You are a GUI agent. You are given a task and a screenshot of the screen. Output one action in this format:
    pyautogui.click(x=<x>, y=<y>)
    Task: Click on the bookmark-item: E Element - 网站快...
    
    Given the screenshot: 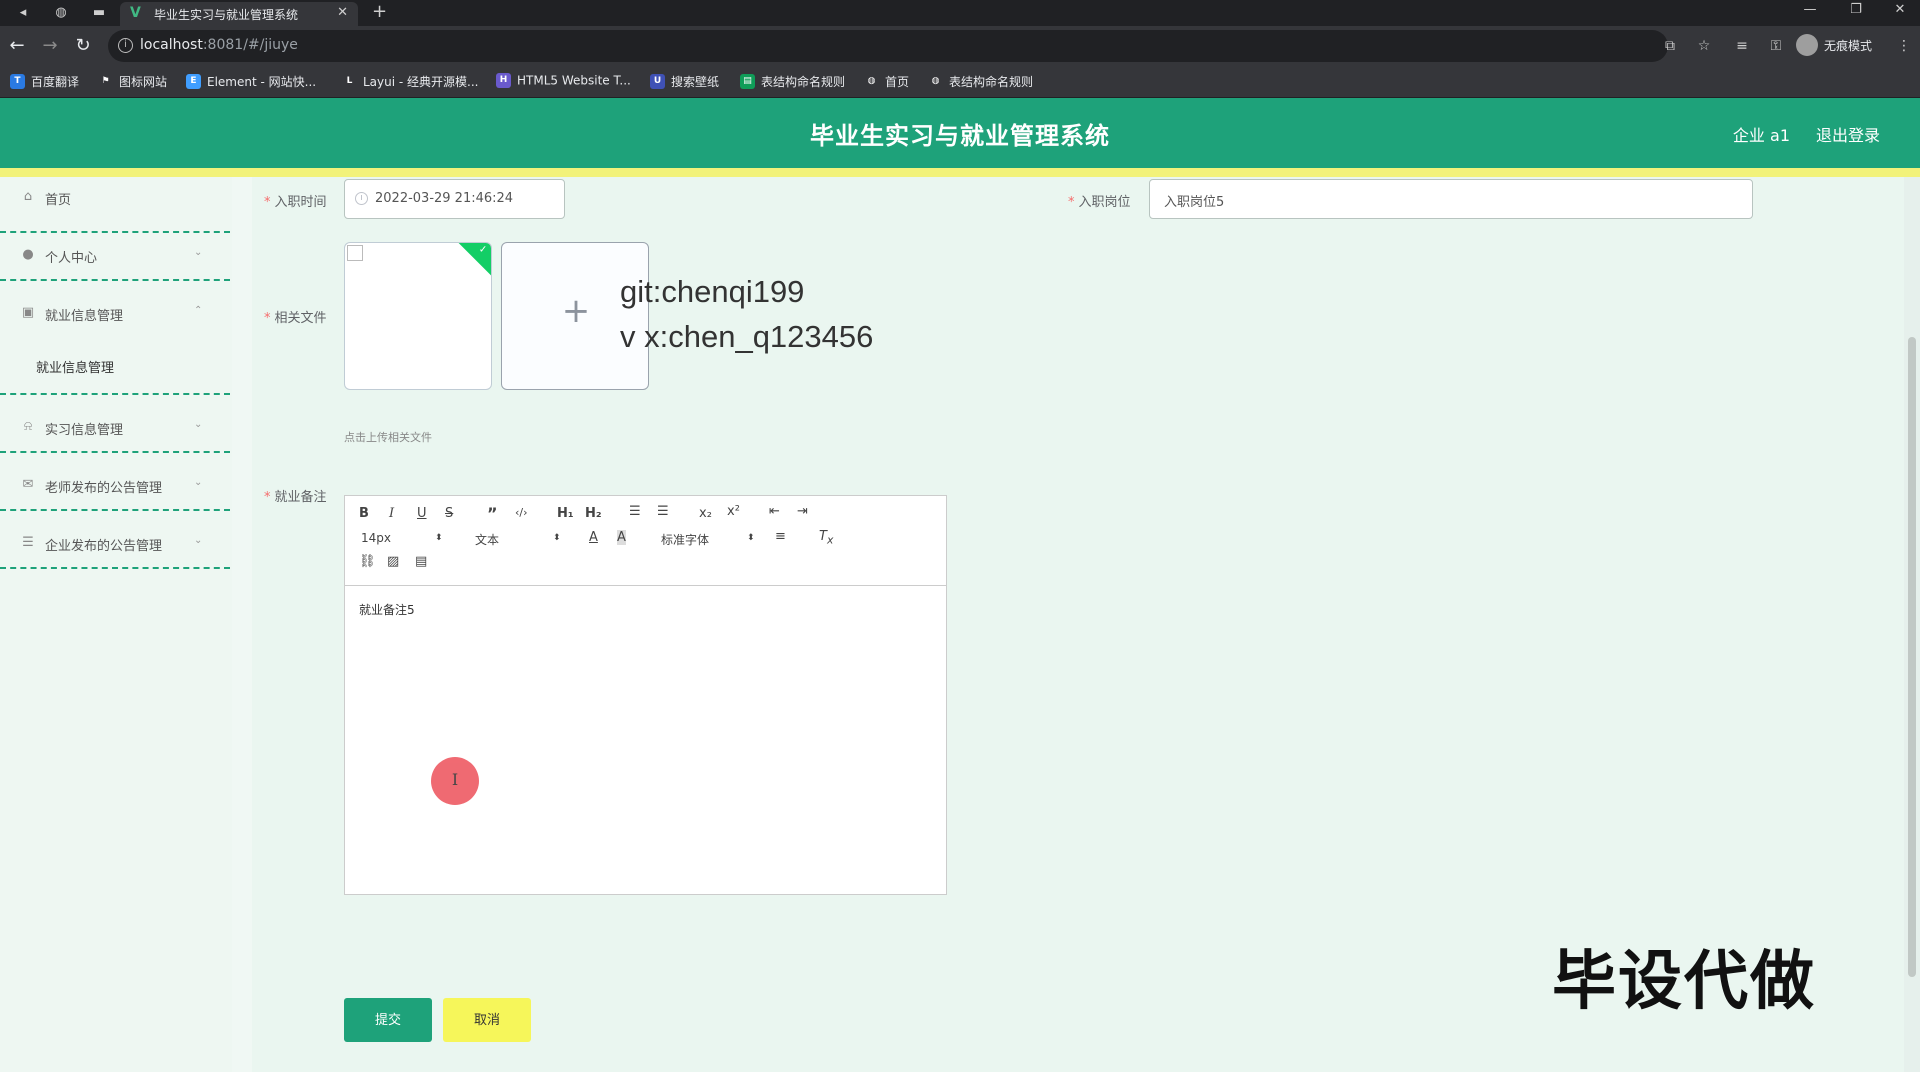 What is the action you would take?
    pyautogui.click(x=251, y=82)
    